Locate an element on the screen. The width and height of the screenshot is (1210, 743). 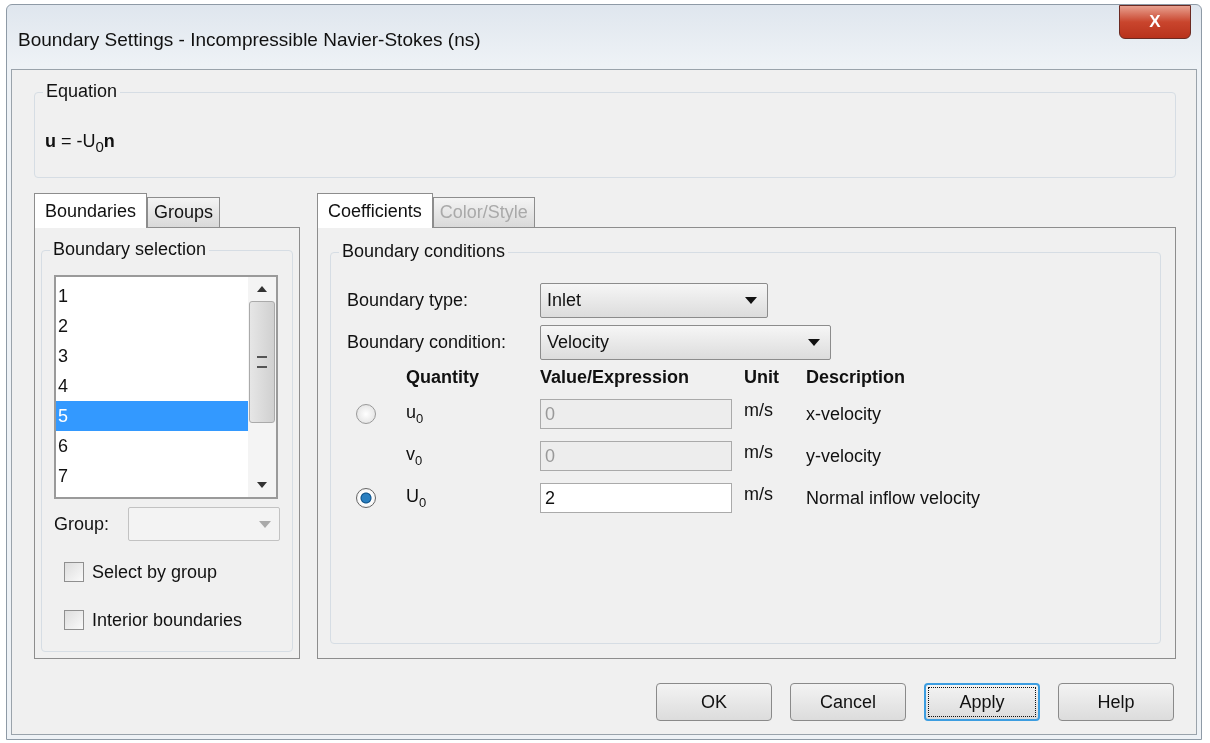
quantity-symbol: u$_{0}$ is located at coordinates (415, 414).